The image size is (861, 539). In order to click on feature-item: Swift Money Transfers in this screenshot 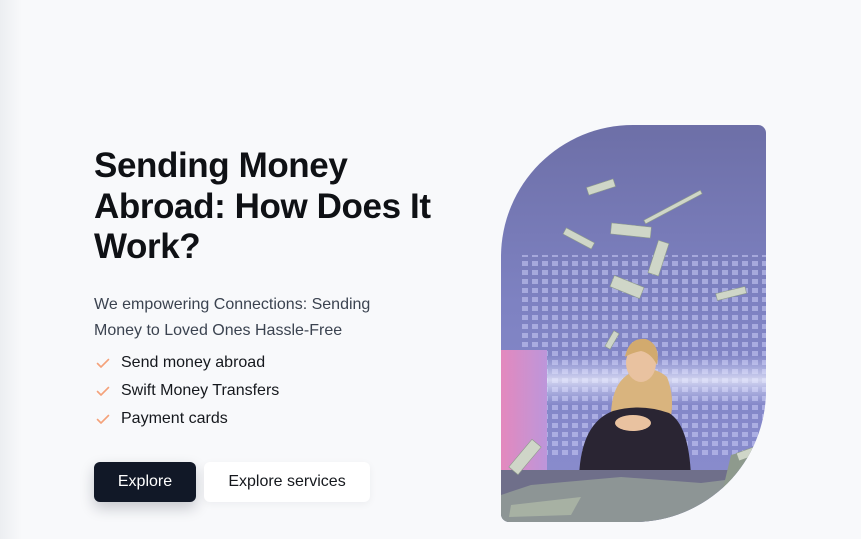, I will do `click(186, 391)`.